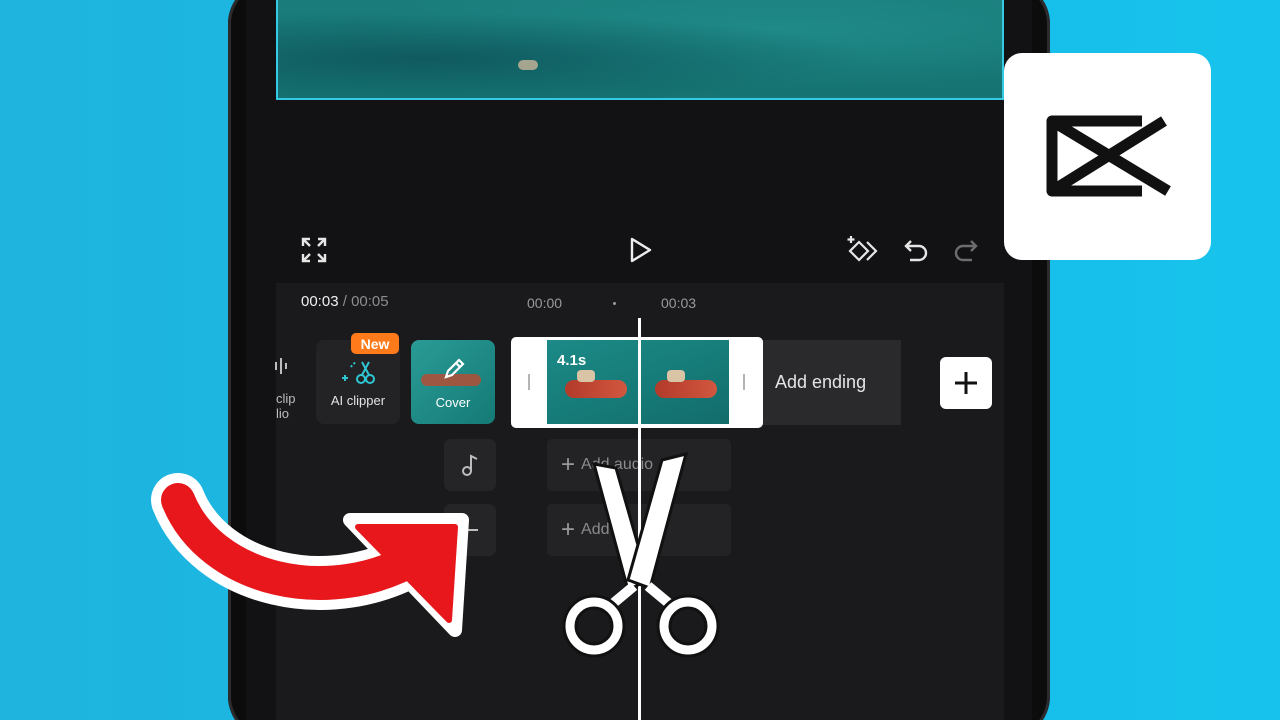  What do you see at coordinates (641, 554) in the screenshot?
I see `scissors-icon` at bounding box center [641, 554].